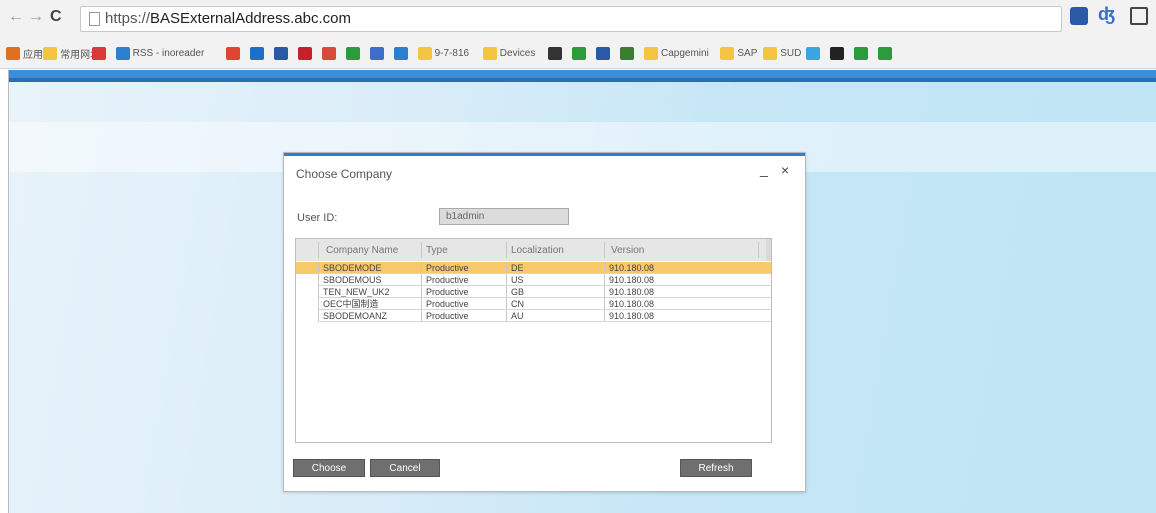  I want to click on bookmark-item: Devices, so click(509, 53).